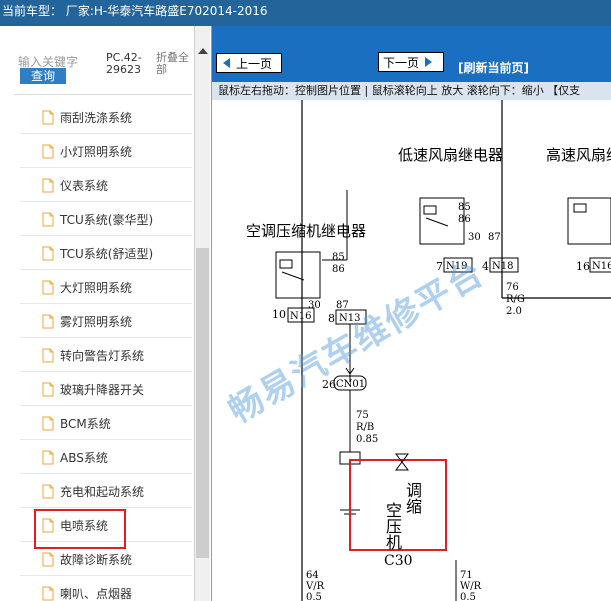 The width and height of the screenshot is (611, 601). Describe the element at coordinates (398, 561) in the screenshot. I see `comp-code: C30` at that location.